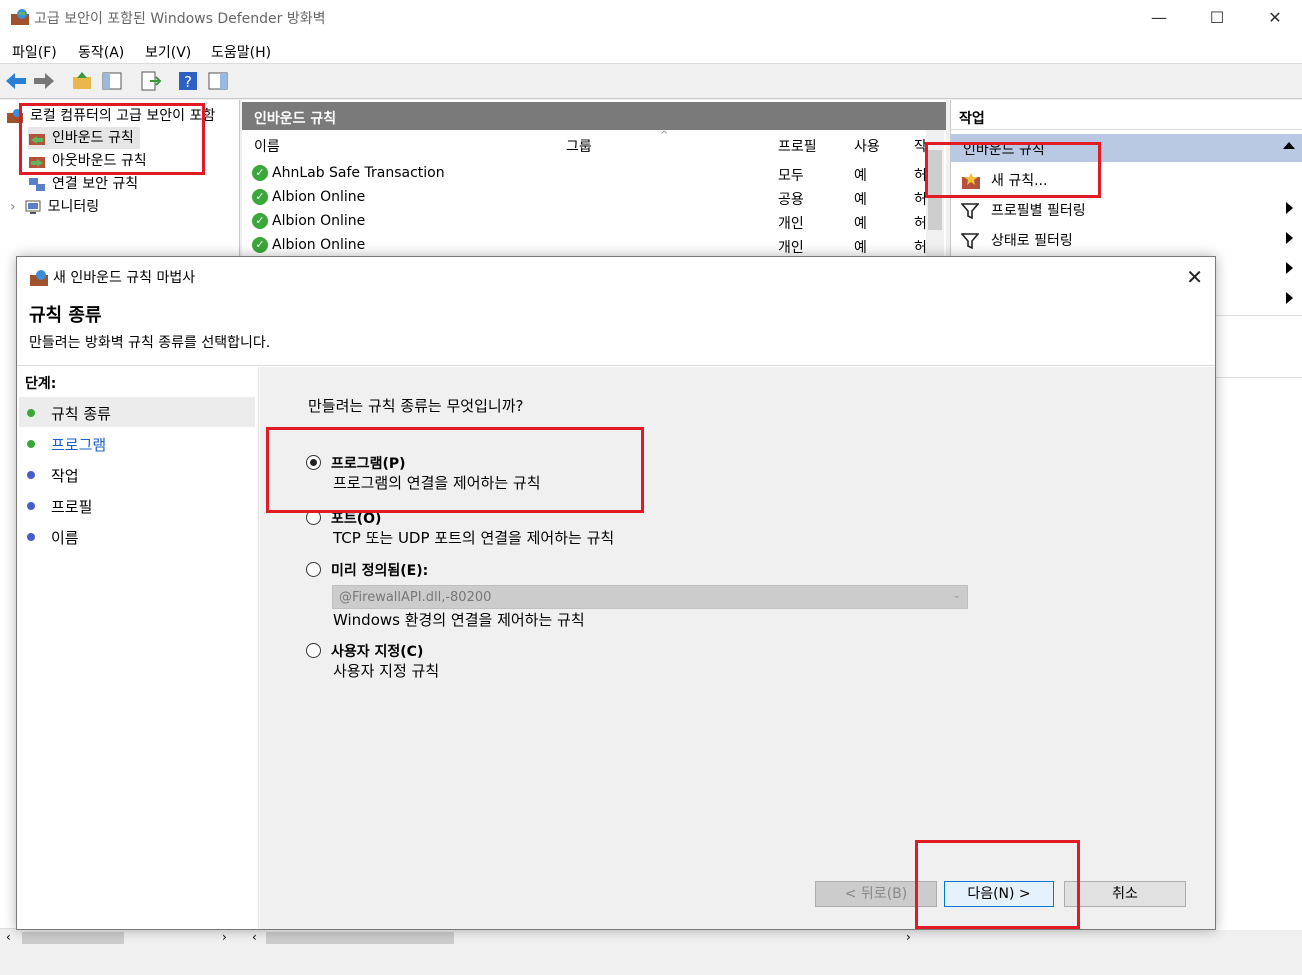 The height and width of the screenshot is (975, 1302). What do you see at coordinates (65, 476) in the screenshot?
I see `step-label: 작업` at bounding box center [65, 476].